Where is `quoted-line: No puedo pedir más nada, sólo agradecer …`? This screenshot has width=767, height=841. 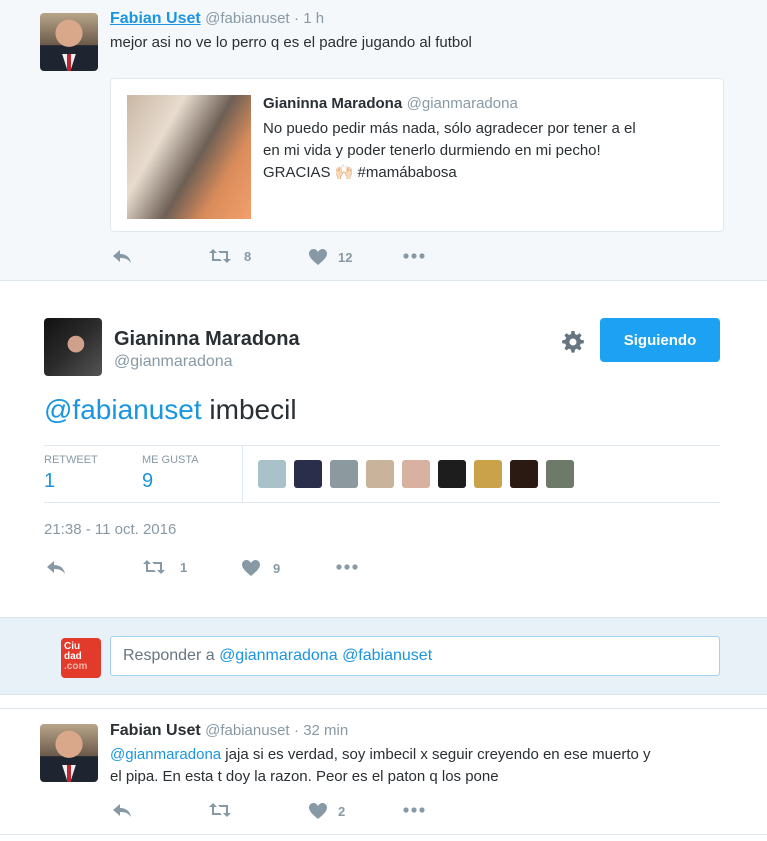 quoted-line: No puedo pedir más nada, sólo agradecer … is located at coordinates (449, 128).